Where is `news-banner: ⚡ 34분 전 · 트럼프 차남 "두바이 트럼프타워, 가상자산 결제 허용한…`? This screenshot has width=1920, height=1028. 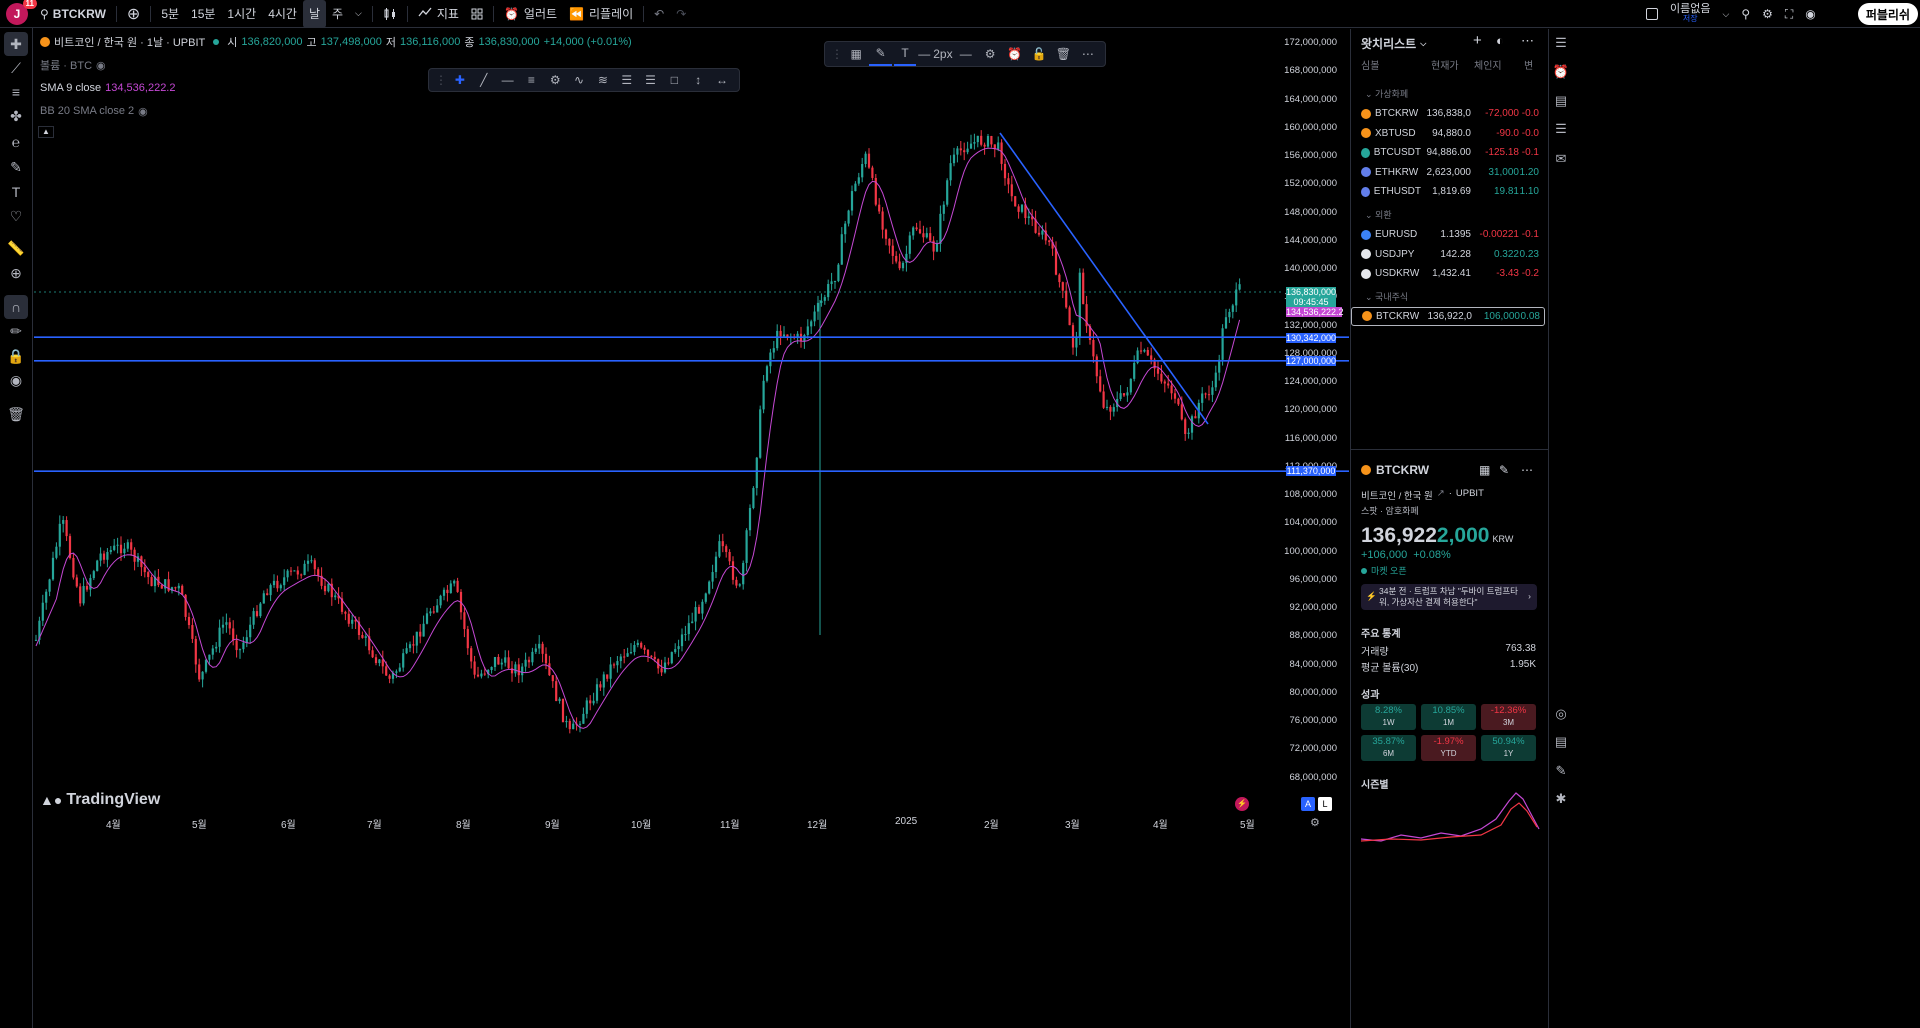 news-banner: ⚡ 34분 전 · 트럼프 차남 "두바이 트럼프타워, 가상자산 결제 허용한… is located at coordinates (1449, 597).